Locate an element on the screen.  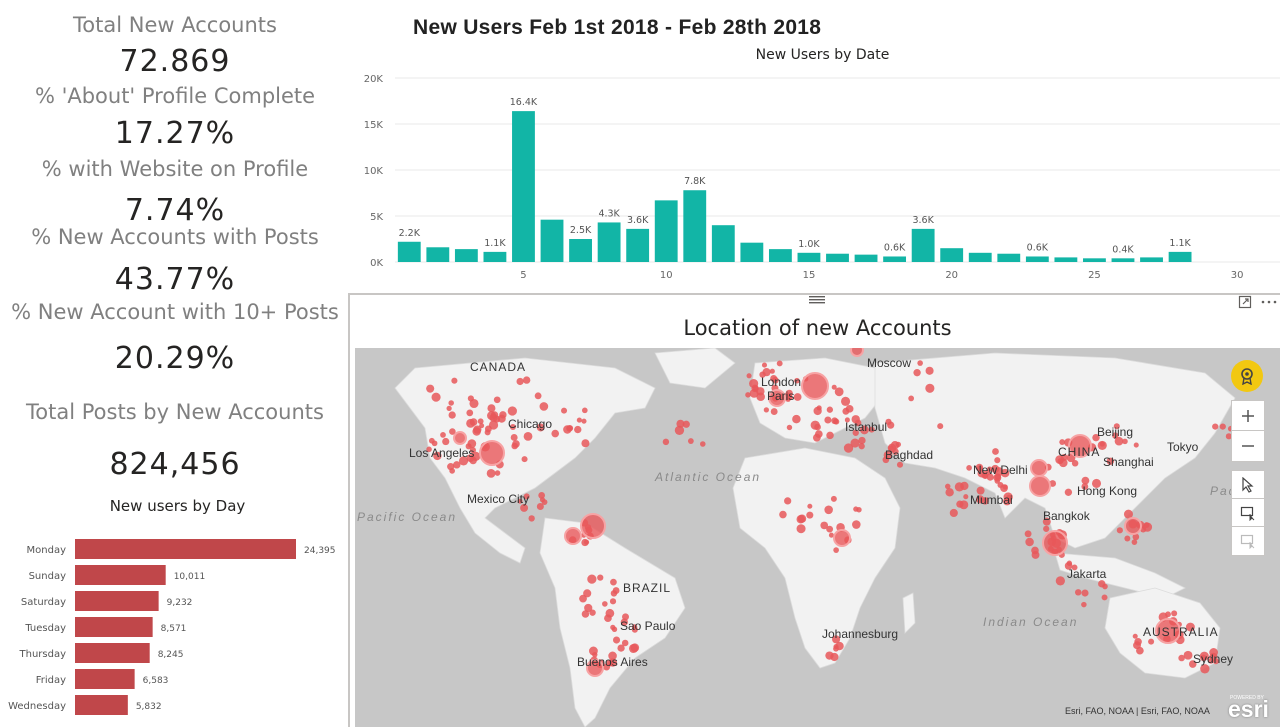
focus-mode-icon is located at coordinates (1245, 302).